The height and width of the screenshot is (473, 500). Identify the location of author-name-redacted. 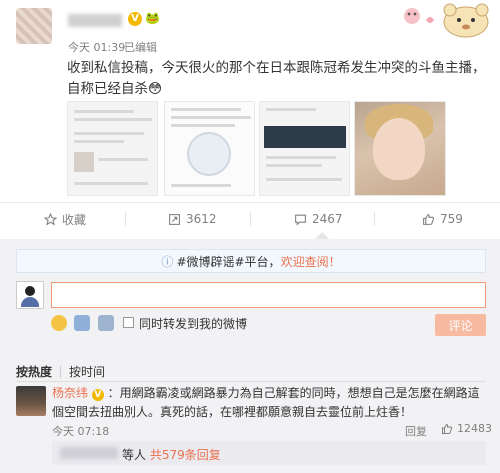
(95, 20).